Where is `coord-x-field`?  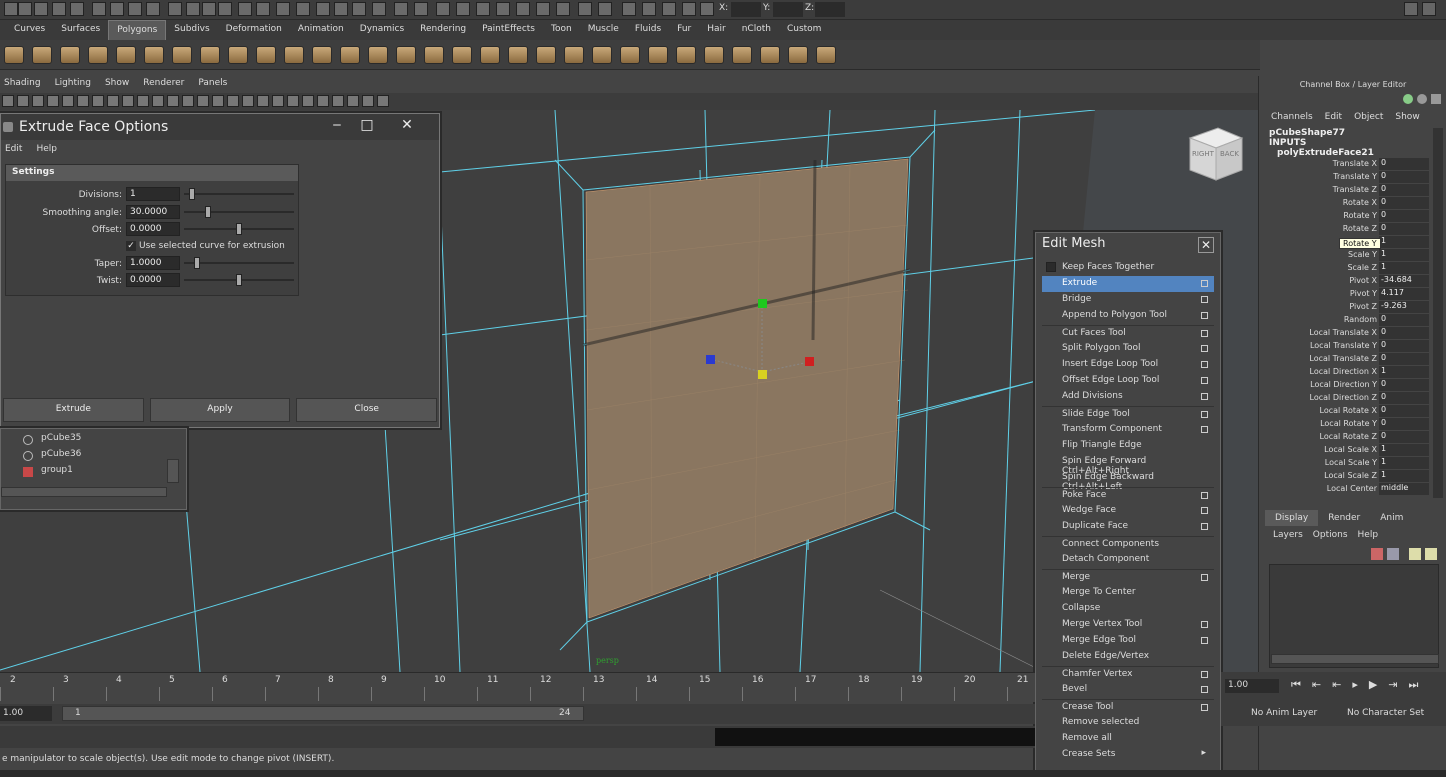
coord-x-field is located at coordinates (746, 9).